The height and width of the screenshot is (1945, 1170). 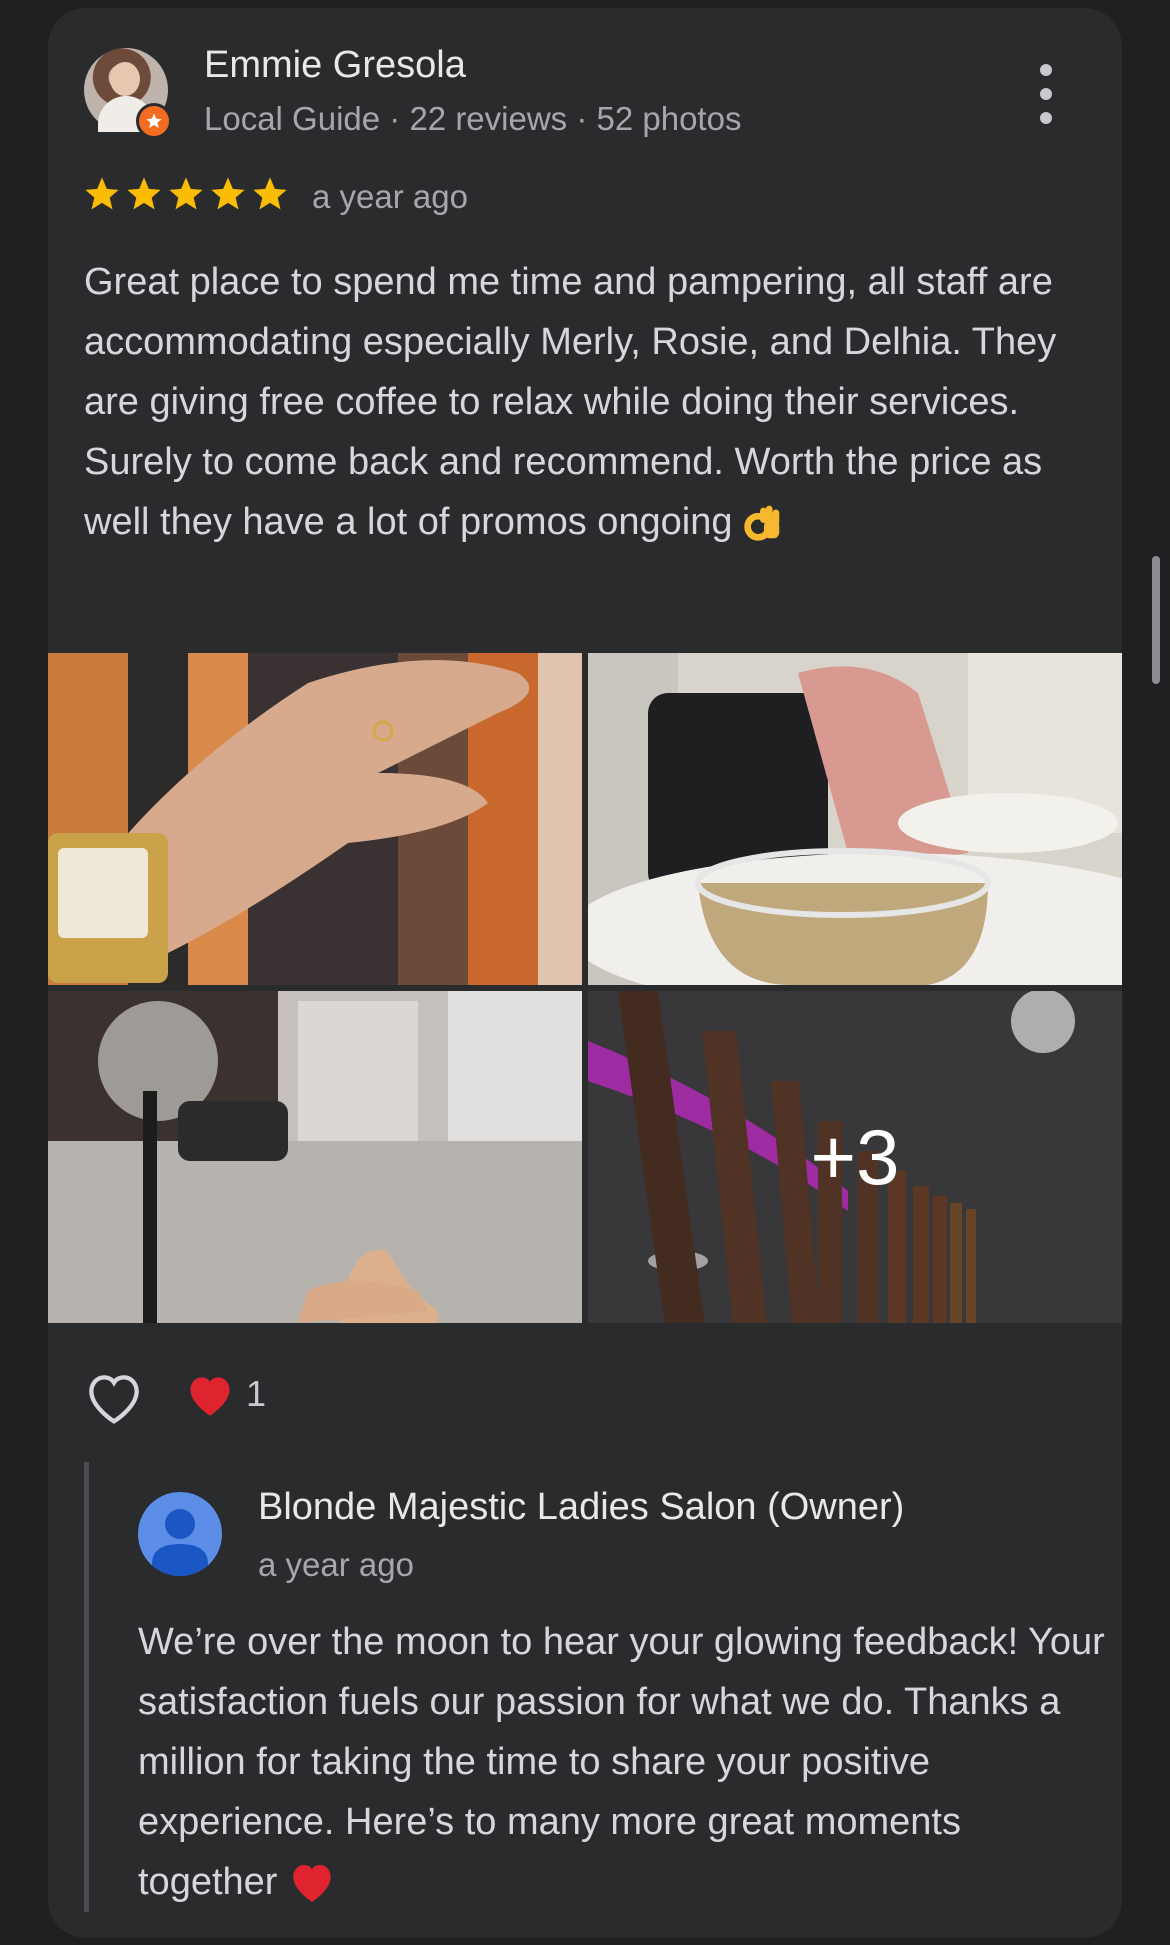 What do you see at coordinates (180, 1534) in the screenshot?
I see `owner-avatar-icon` at bounding box center [180, 1534].